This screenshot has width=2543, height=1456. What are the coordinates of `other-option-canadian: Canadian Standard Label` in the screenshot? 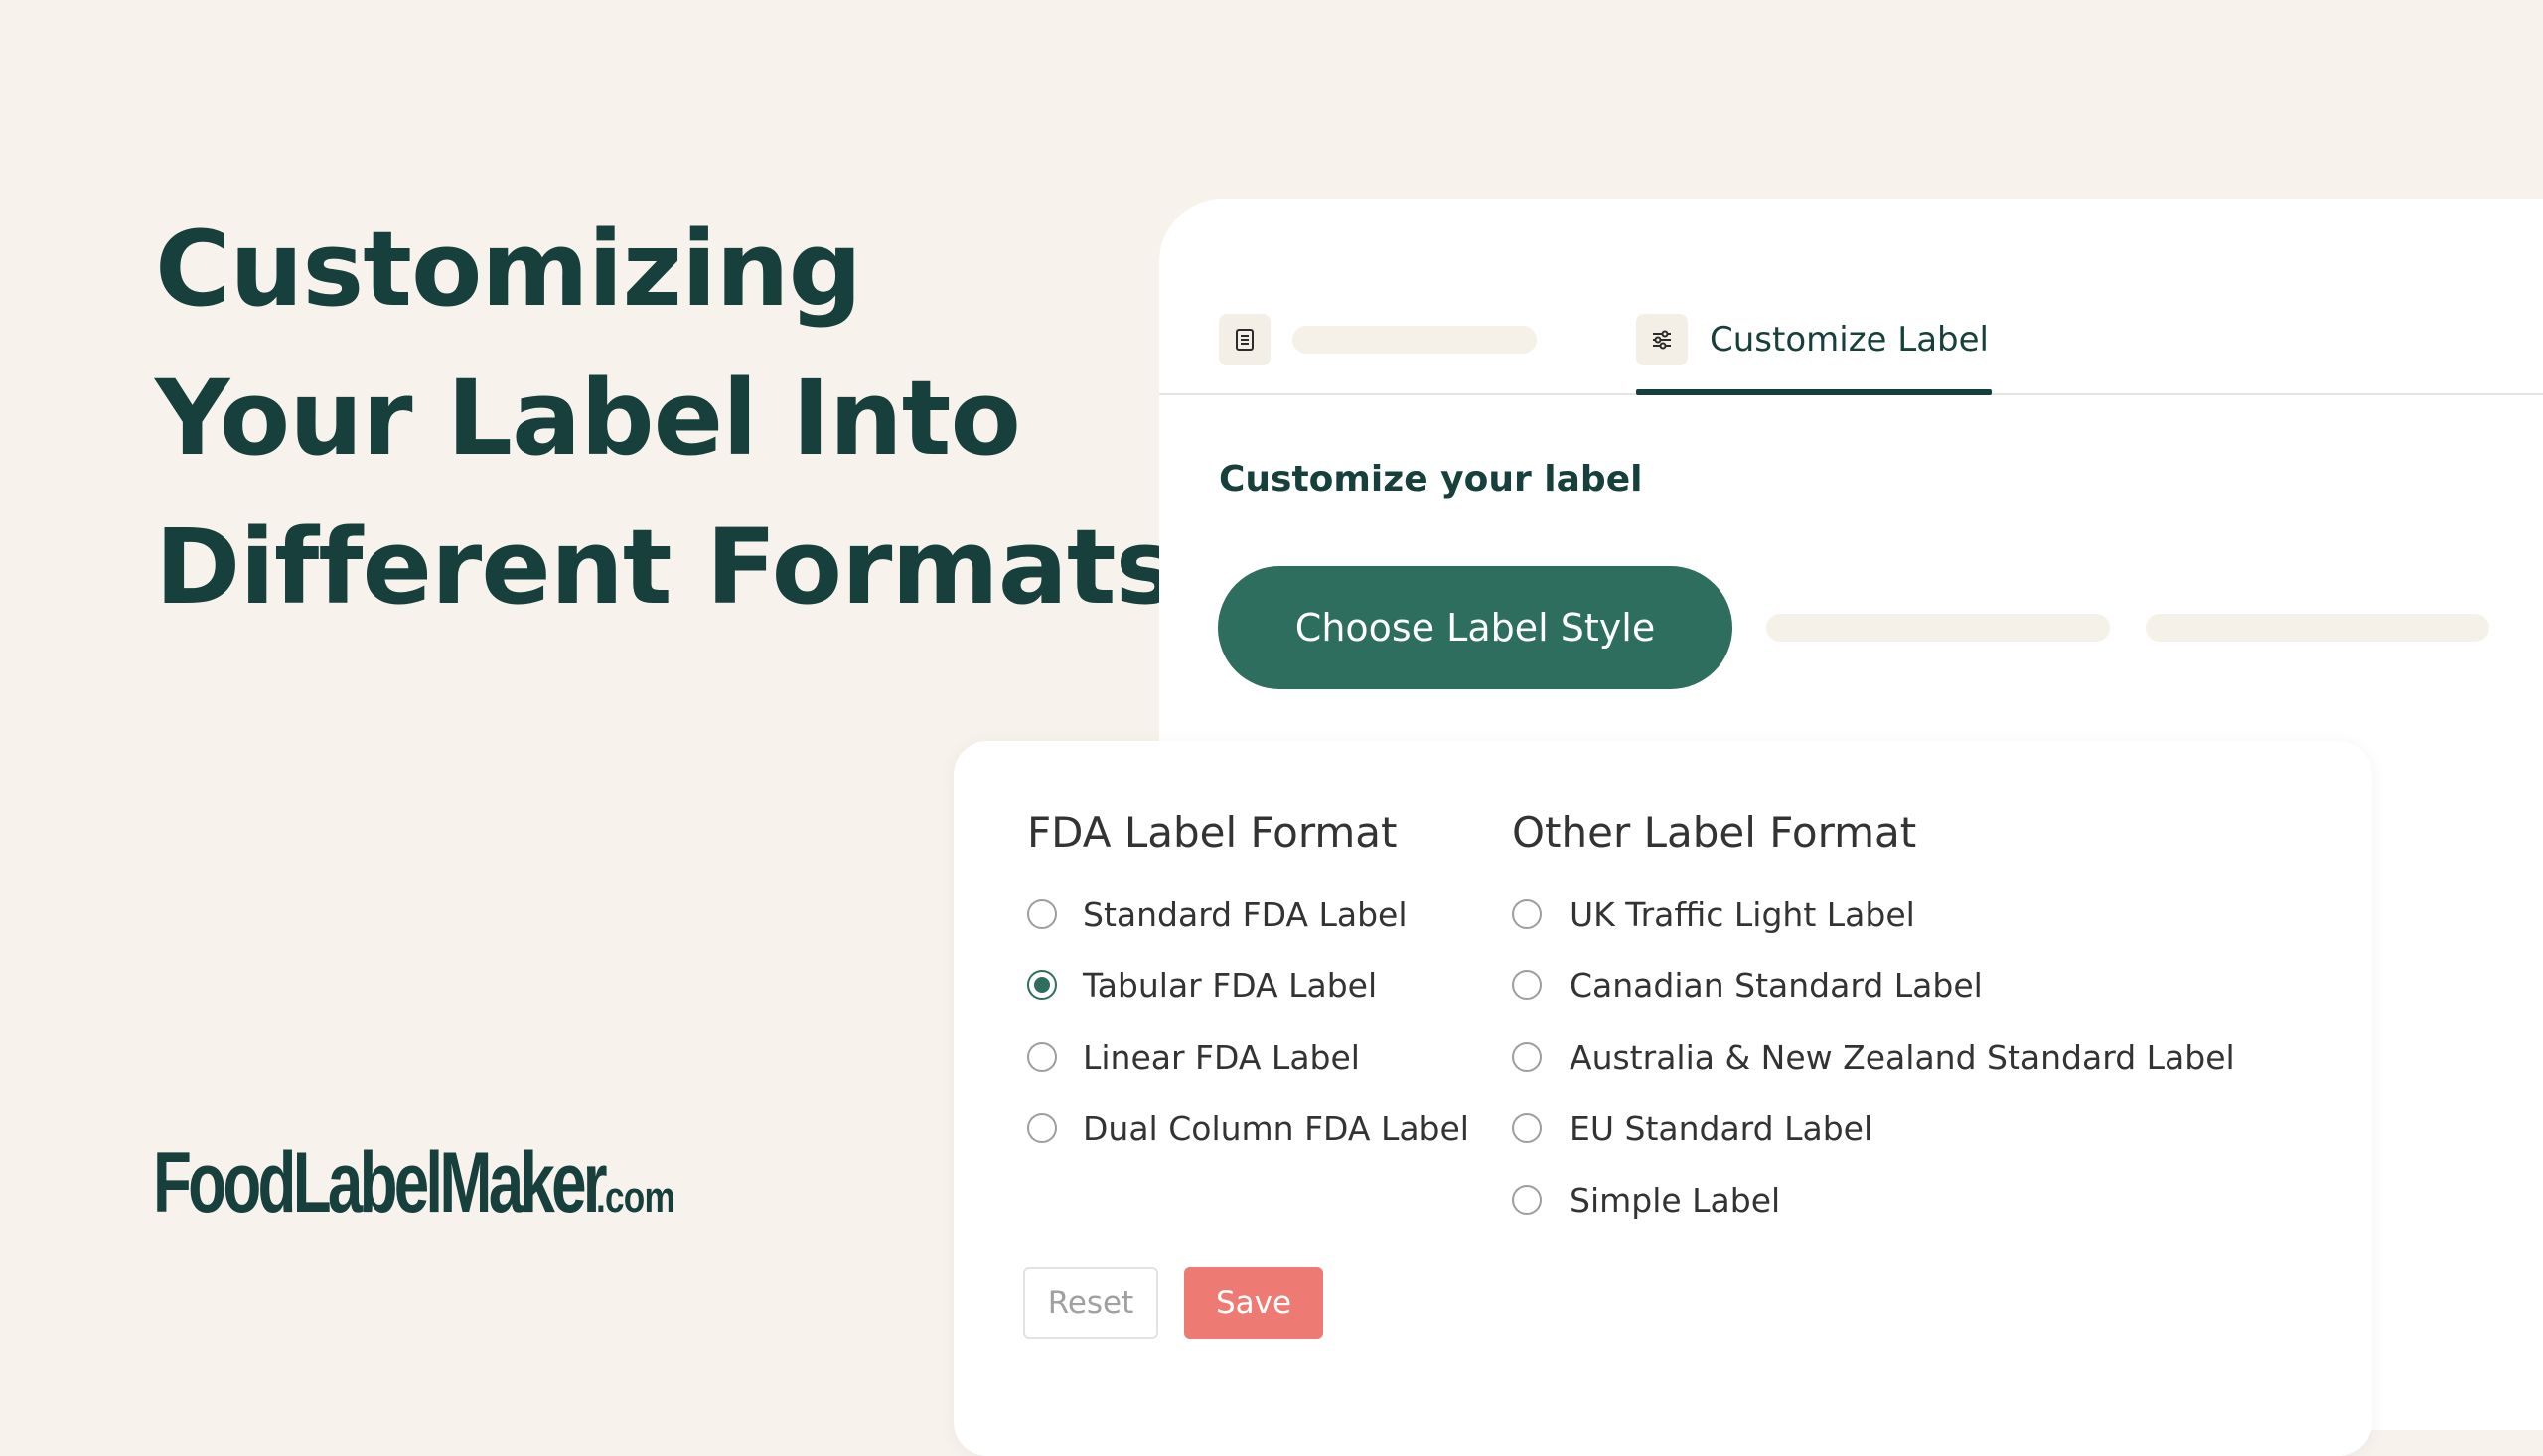 It's located at (1873, 985).